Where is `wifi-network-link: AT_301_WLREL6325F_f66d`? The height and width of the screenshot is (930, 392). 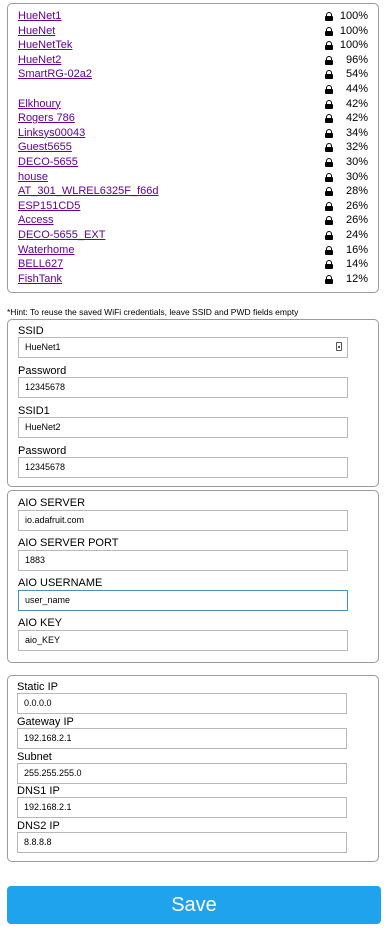 wifi-network-link: AT_301_WLREL6325F_f66d is located at coordinates (88, 191).